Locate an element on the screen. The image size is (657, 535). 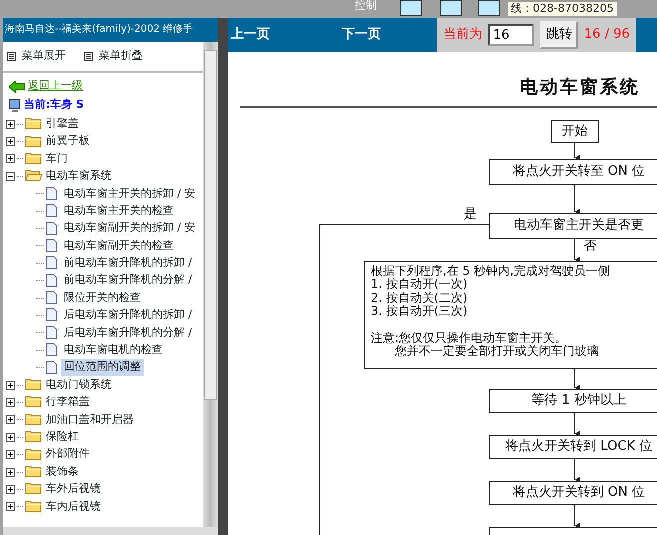
tree-item: 电动车窗电机的检查 is located at coordinates (113, 350).